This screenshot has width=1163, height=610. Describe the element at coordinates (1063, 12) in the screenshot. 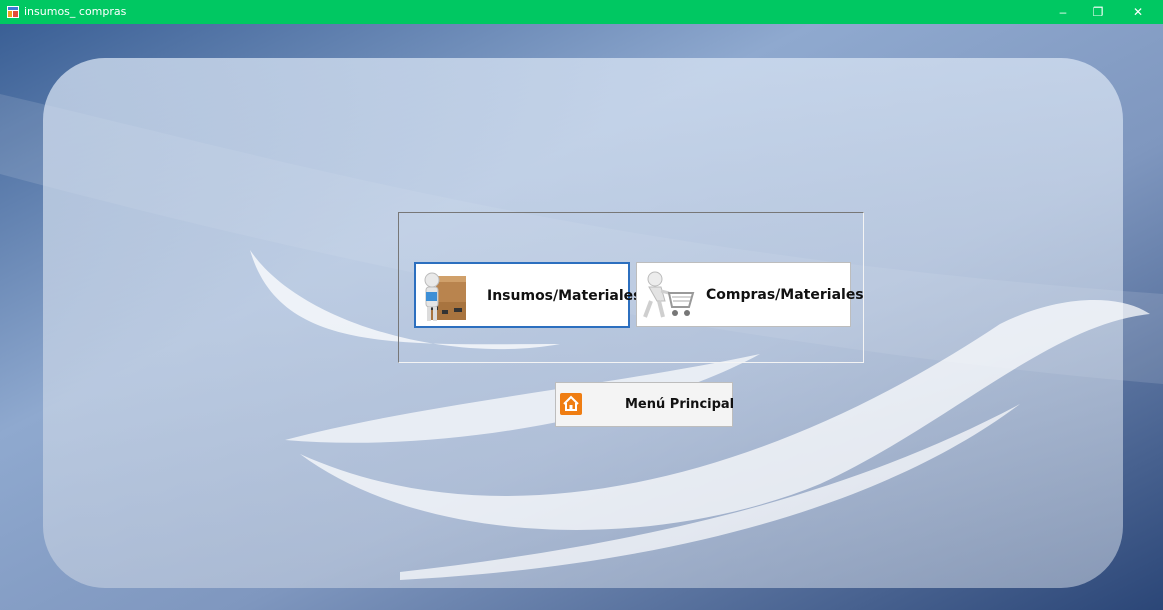

I see `minimize-button: –` at that location.